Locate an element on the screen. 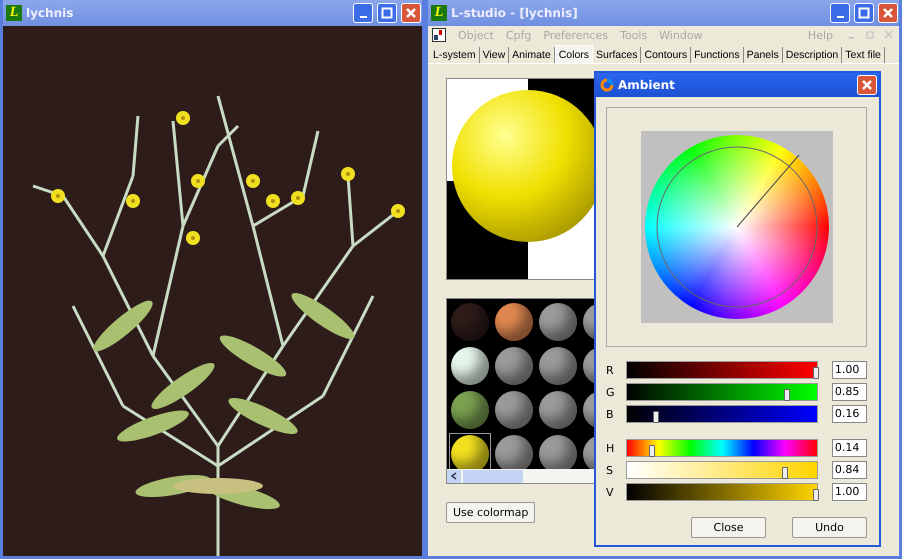 The width and height of the screenshot is (902, 559). tab: Text file is located at coordinates (863, 55).